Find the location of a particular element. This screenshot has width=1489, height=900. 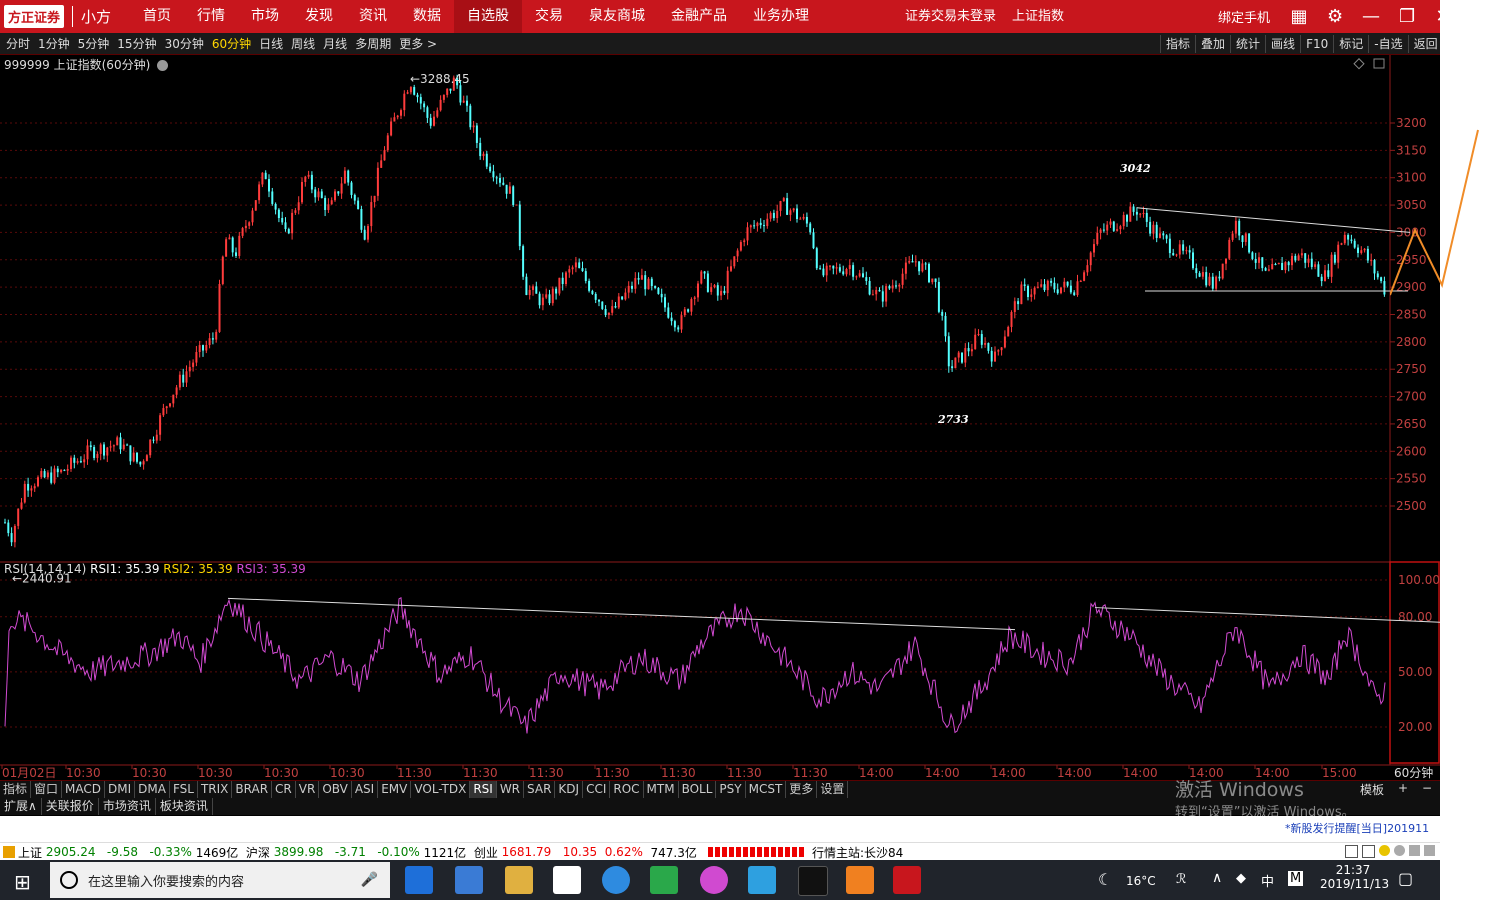

index-link: 上证指数 is located at coordinates (1038, 16).